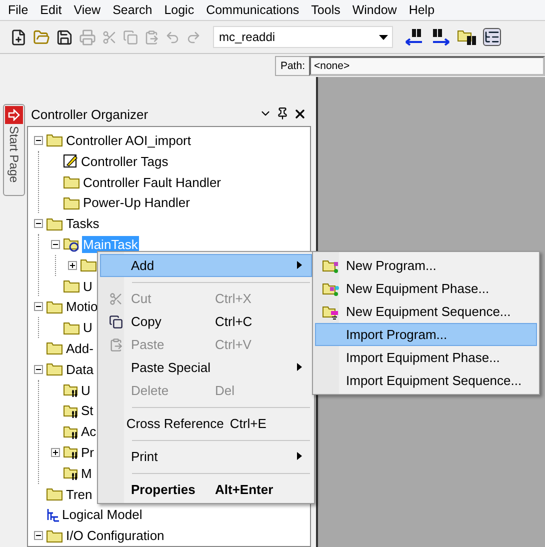 This screenshot has width=545, height=547. What do you see at coordinates (467, 37) in the screenshot?
I see `find-folder-icon` at bounding box center [467, 37].